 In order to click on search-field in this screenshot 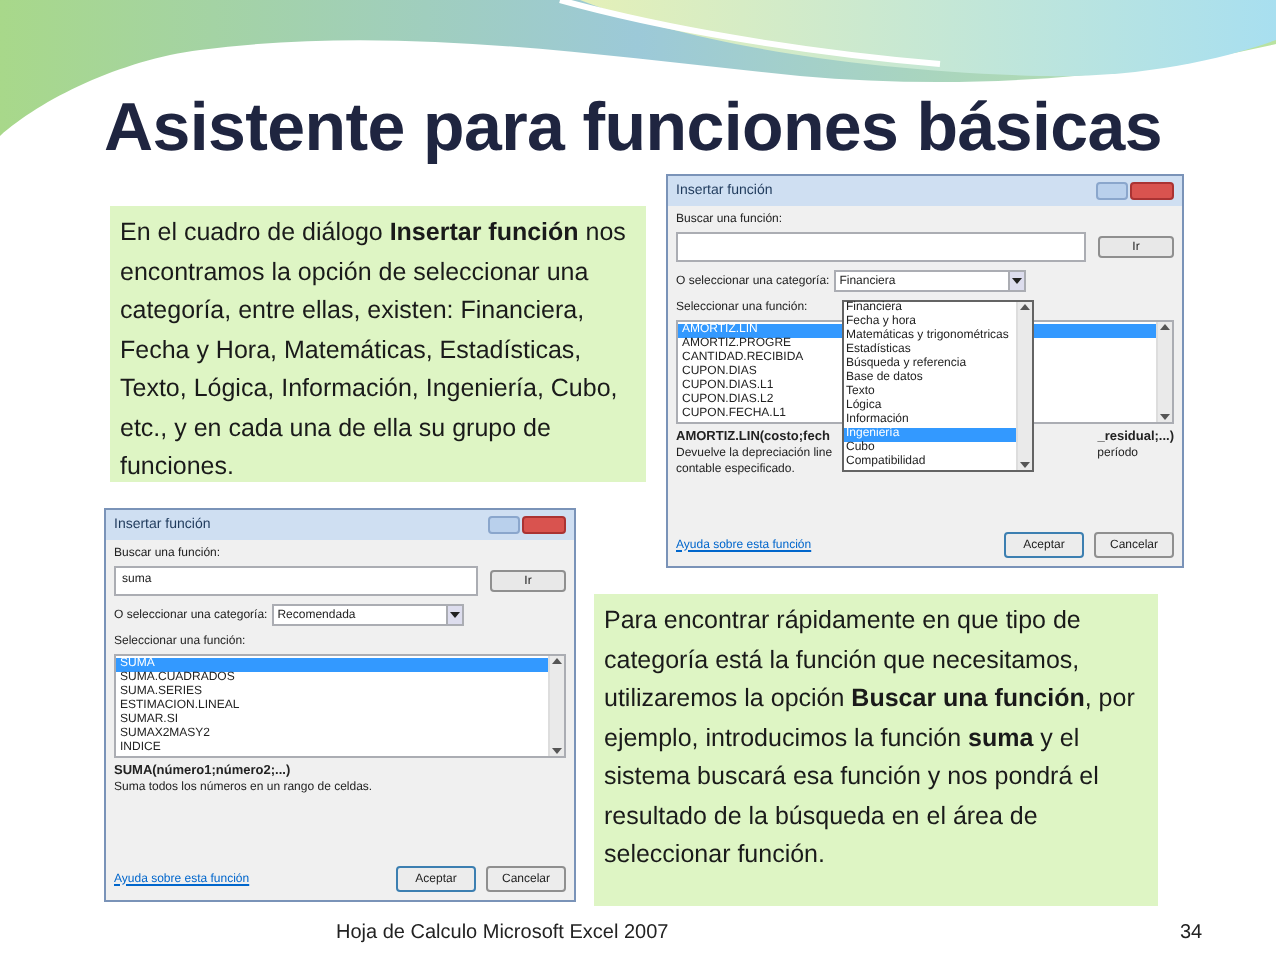, I will do `click(881, 247)`.